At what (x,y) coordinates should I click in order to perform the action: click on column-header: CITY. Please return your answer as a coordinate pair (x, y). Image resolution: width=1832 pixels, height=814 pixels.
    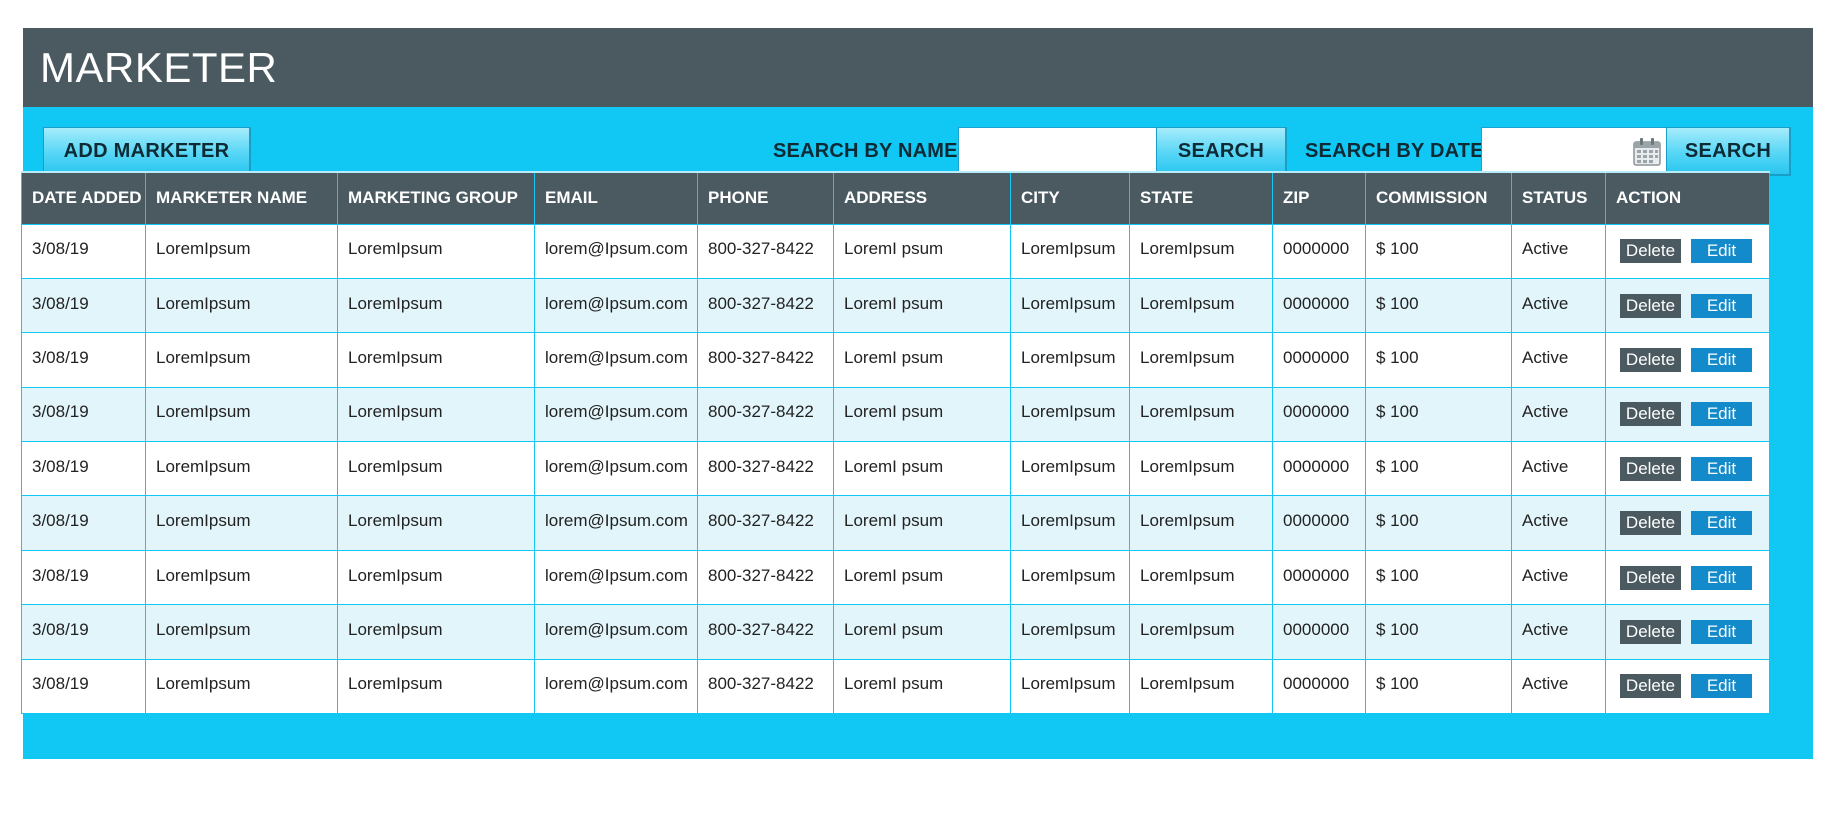
    Looking at the image, I should click on (1070, 197).